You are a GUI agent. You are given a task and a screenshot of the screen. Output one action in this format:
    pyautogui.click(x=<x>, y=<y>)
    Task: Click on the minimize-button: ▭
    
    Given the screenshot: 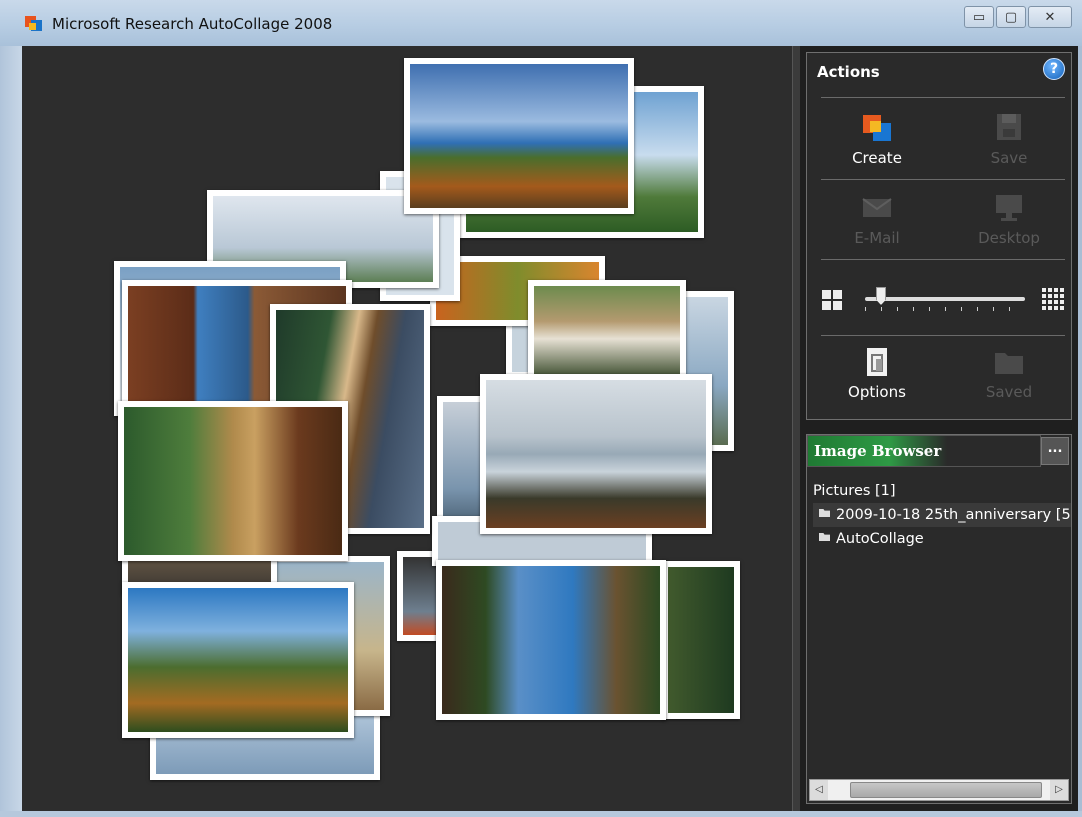 What is the action you would take?
    pyautogui.click(x=979, y=17)
    